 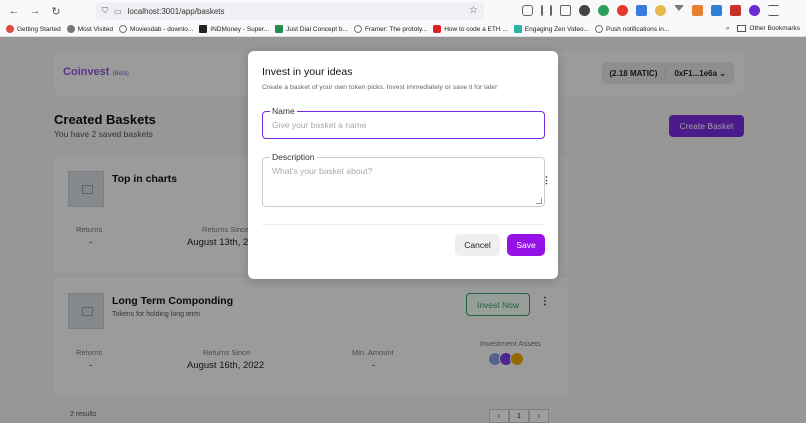 What do you see at coordinates (539, 201) in the screenshot?
I see `resize-handle-icon` at bounding box center [539, 201].